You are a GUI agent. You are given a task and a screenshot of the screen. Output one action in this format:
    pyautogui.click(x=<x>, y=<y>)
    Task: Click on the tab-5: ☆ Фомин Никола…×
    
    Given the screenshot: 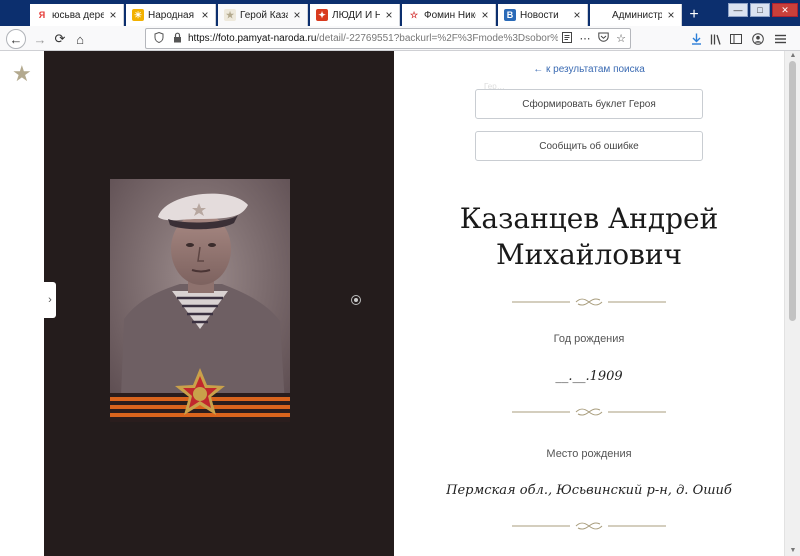 What is the action you would take?
    pyautogui.click(x=449, y=15)
    